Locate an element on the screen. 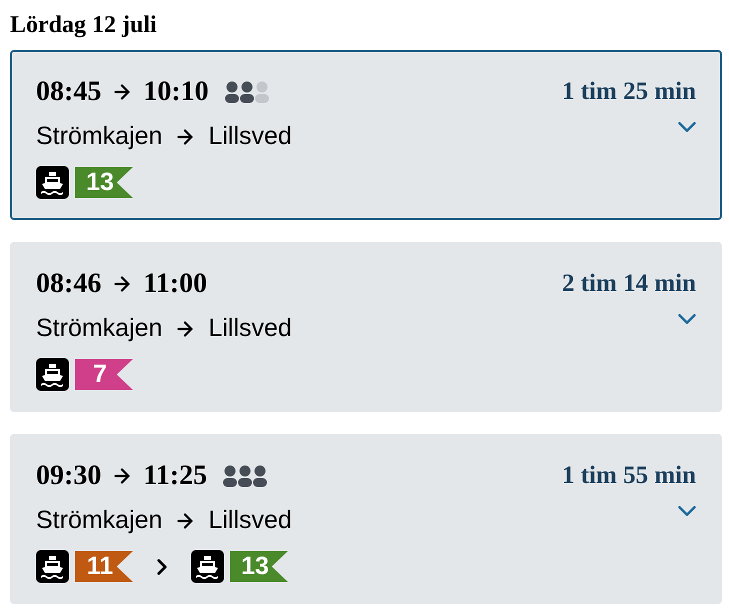 This screenshot has width=729, height=615. duration: 1 tim 55 min is located at coordinates (629, 476).